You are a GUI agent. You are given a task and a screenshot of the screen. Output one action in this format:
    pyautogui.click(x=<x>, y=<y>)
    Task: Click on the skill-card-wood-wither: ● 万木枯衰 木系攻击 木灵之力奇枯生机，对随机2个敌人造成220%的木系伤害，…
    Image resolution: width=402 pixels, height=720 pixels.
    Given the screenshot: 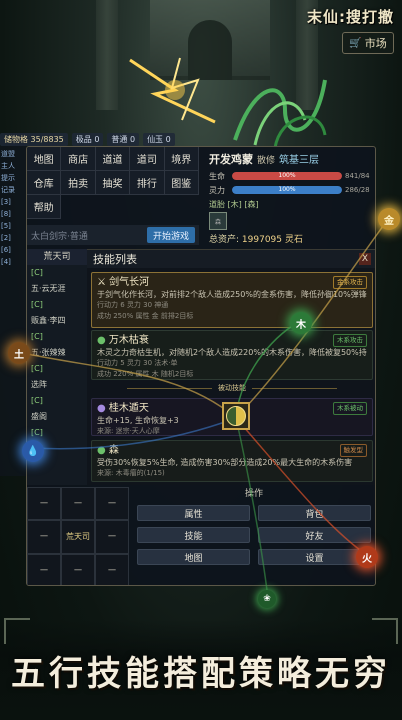 What is the action you would take?
    pyautogui.click(x=232, y=355)
    